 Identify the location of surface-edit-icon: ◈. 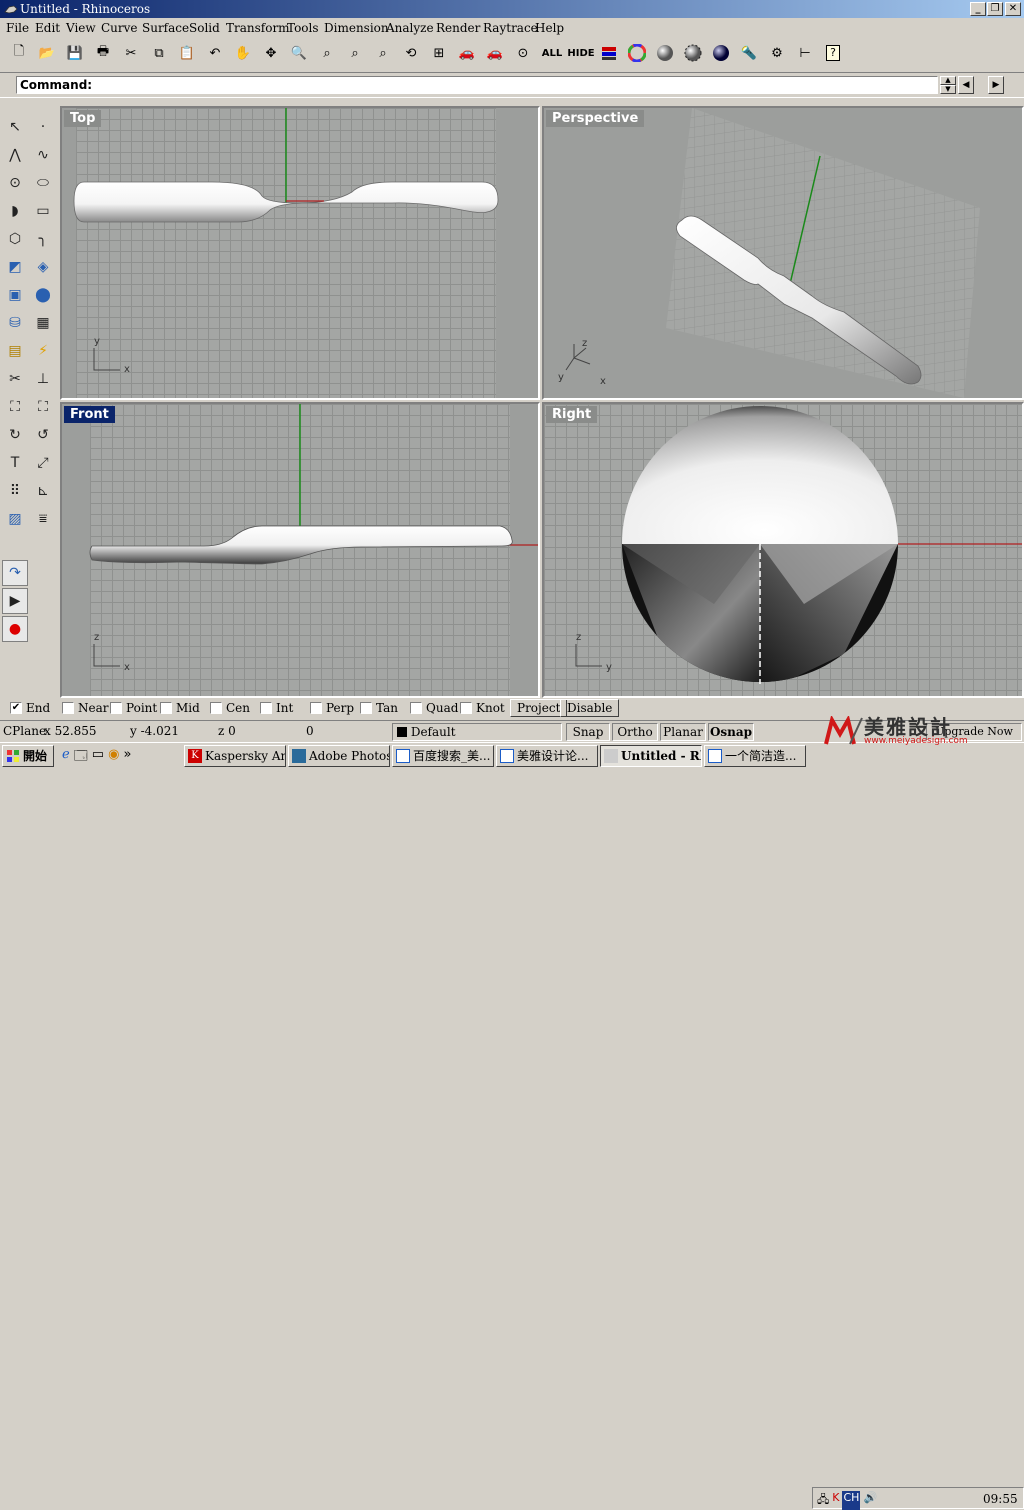
(43, 267).